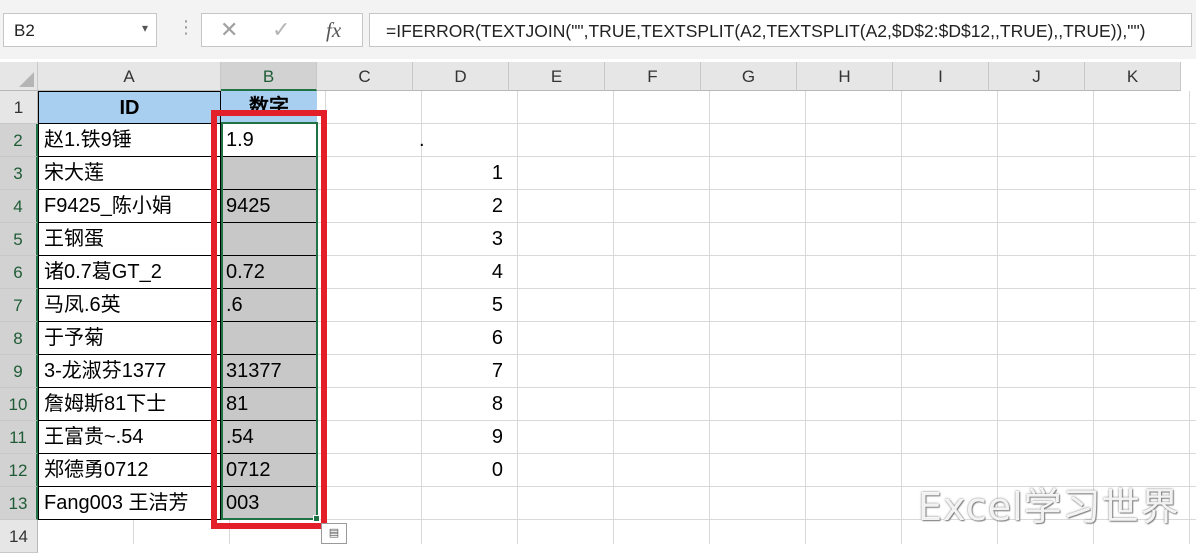 Image resolution: width=1196 pixels, height=553 pixels. Describe the element at coordinates (461, 239) in the screenshot. I see `delimiter-cell: 3` at that location.